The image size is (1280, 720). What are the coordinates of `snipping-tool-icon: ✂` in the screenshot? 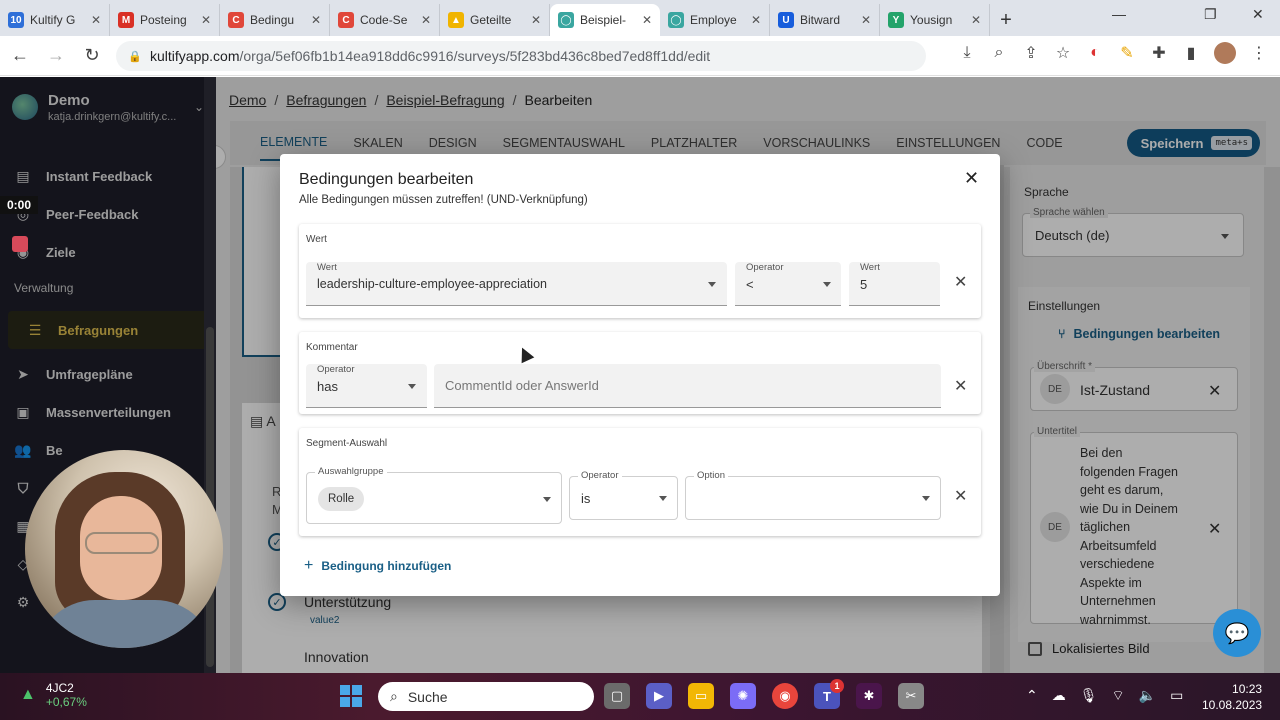 It's located at (911, 696).